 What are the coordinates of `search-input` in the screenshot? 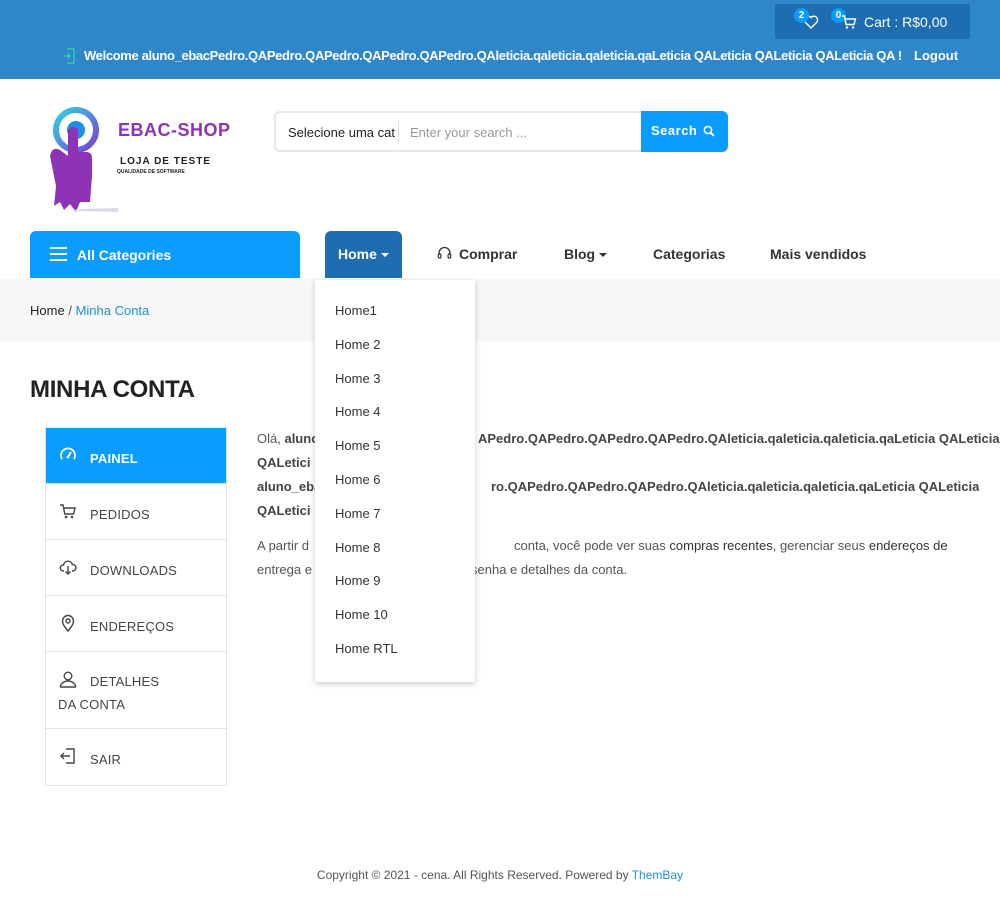 It's located at (525, 132).